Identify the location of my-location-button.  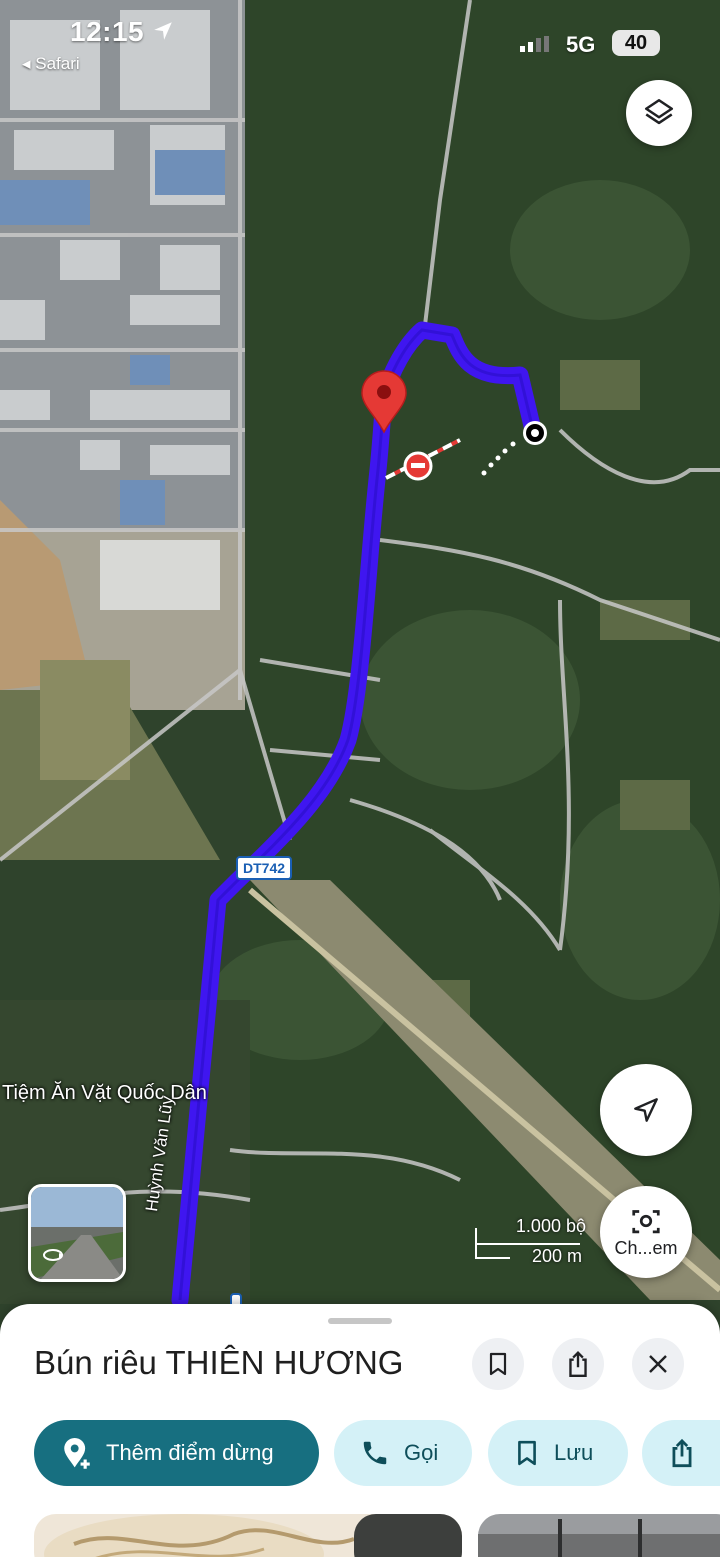
(646, 1110).